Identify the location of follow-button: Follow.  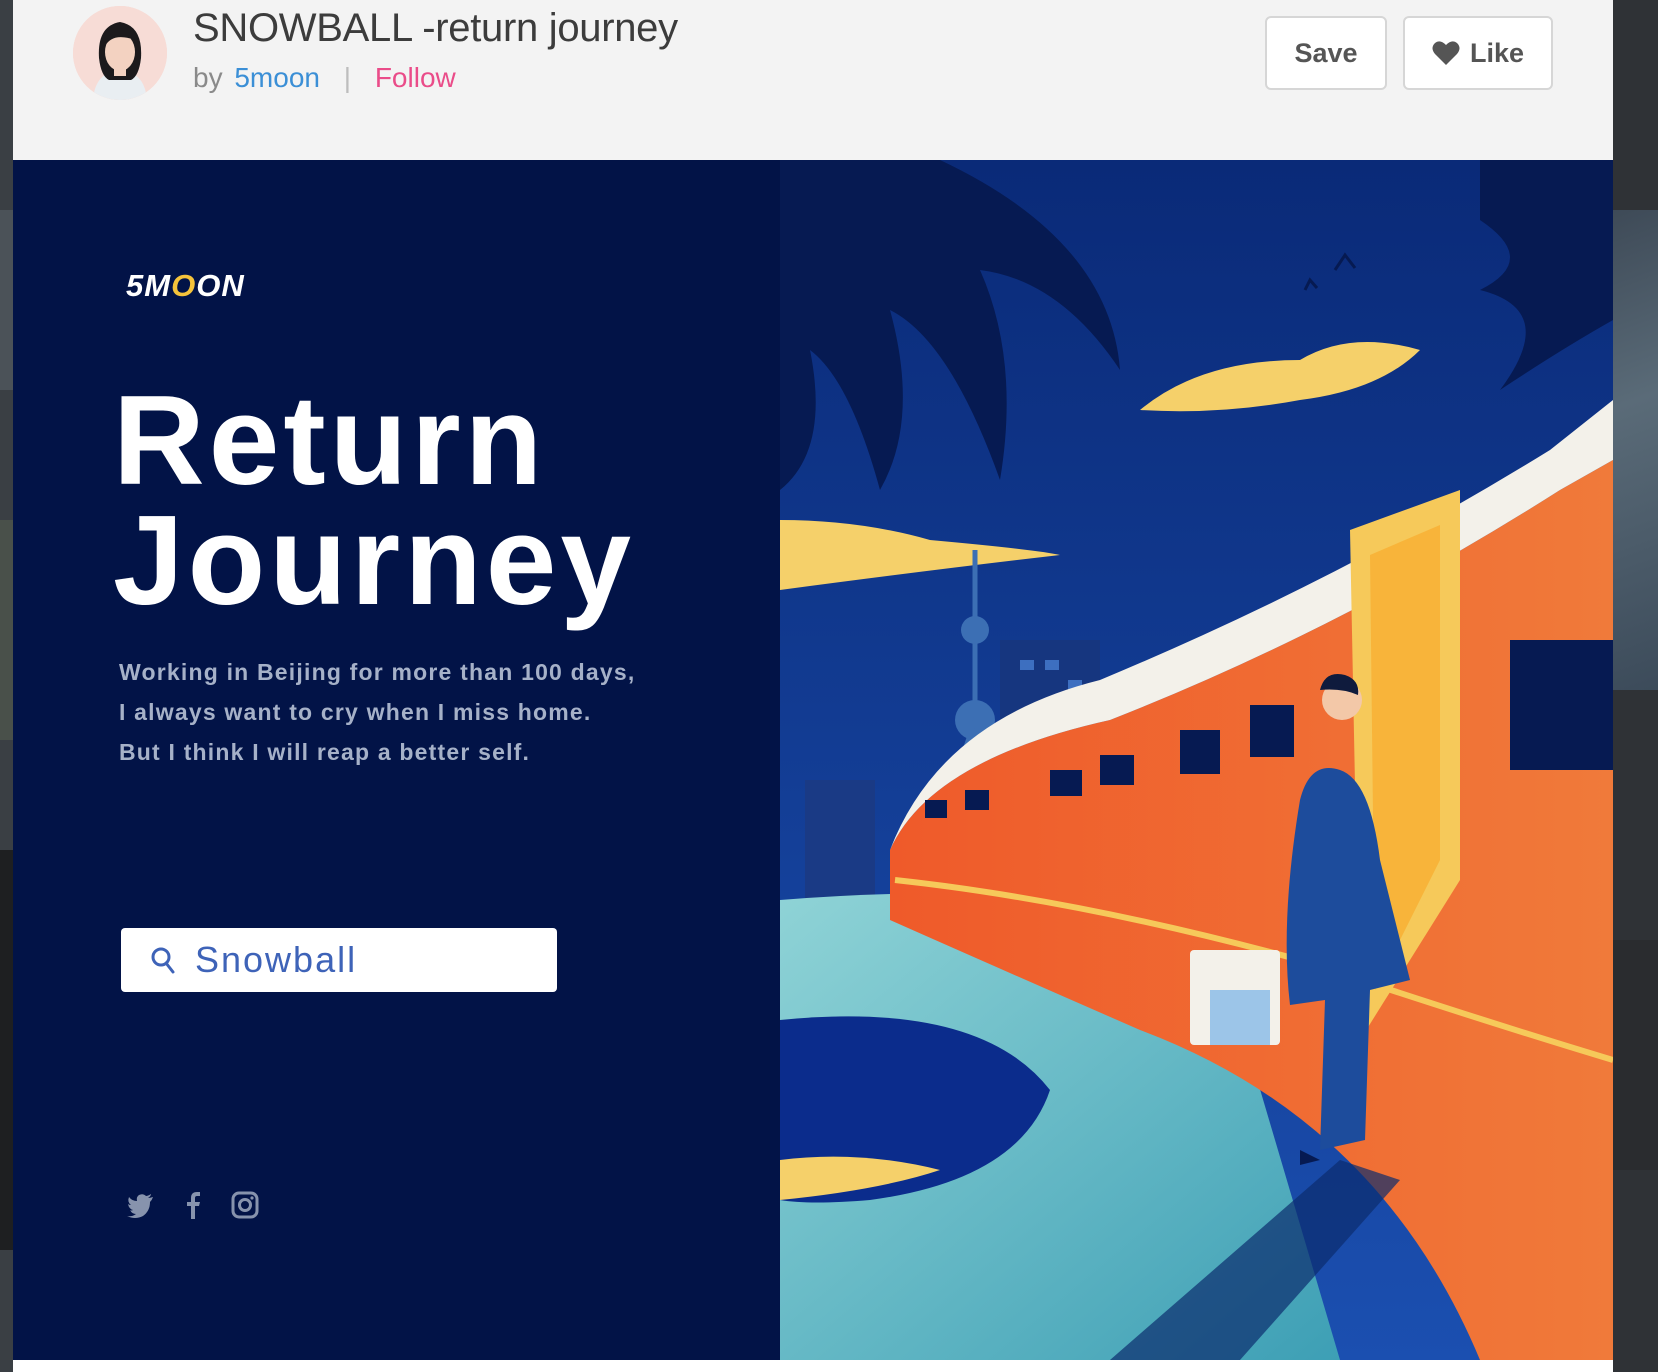
(415, 77).